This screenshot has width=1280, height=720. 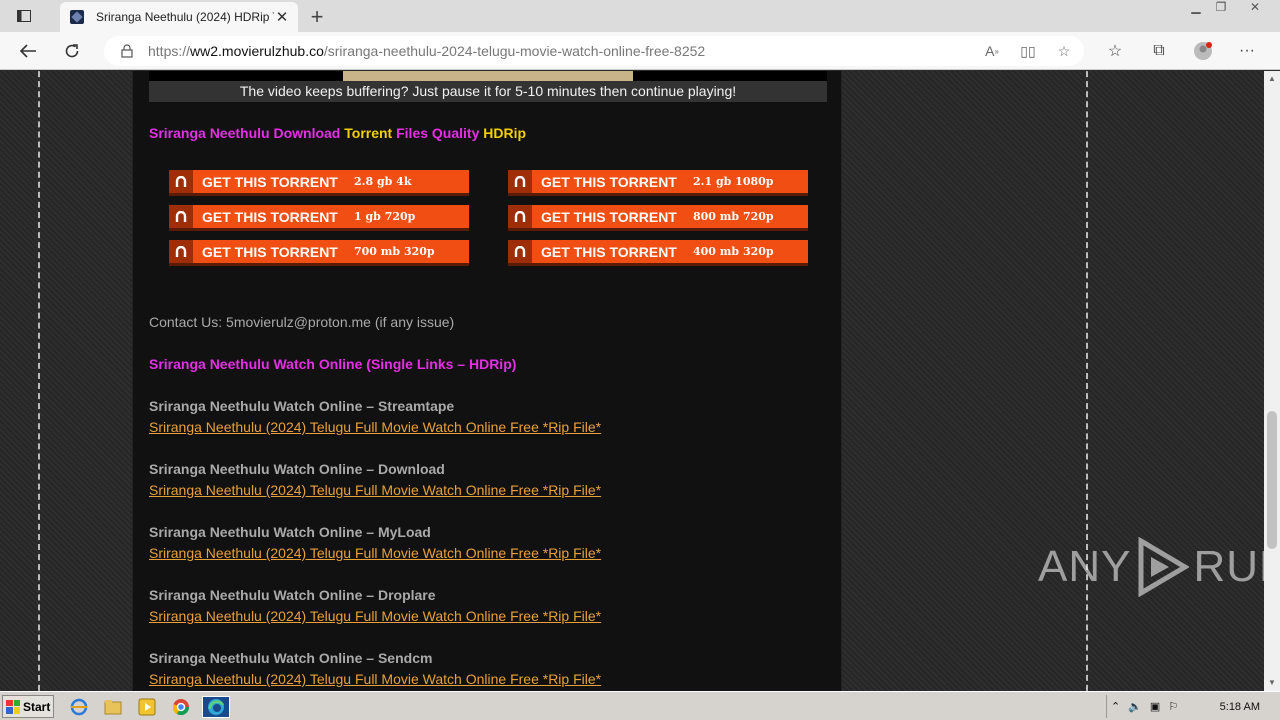 I want to click on windows-logo-icon, so click(x=13, y=706).